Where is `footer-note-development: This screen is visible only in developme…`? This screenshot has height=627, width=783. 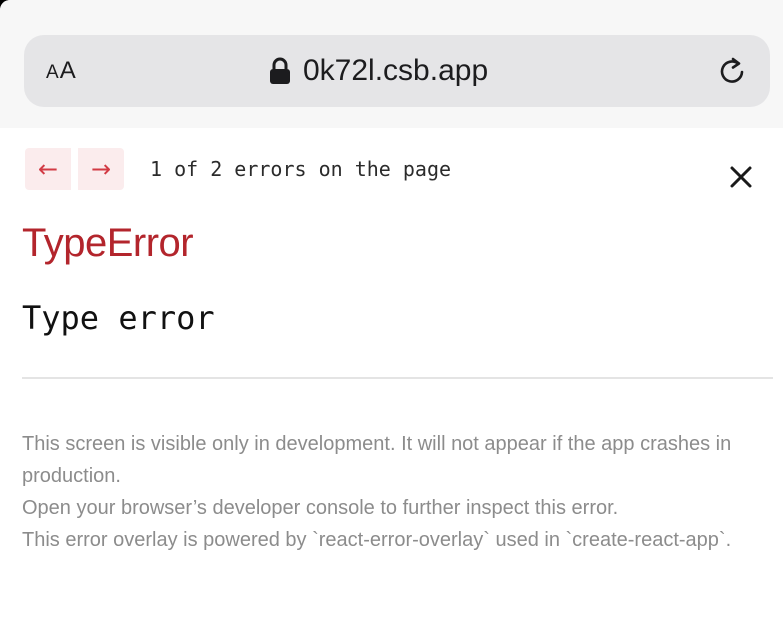
footer-note-development: This screen is visible only in developme… is located at coordinates (377, 460).